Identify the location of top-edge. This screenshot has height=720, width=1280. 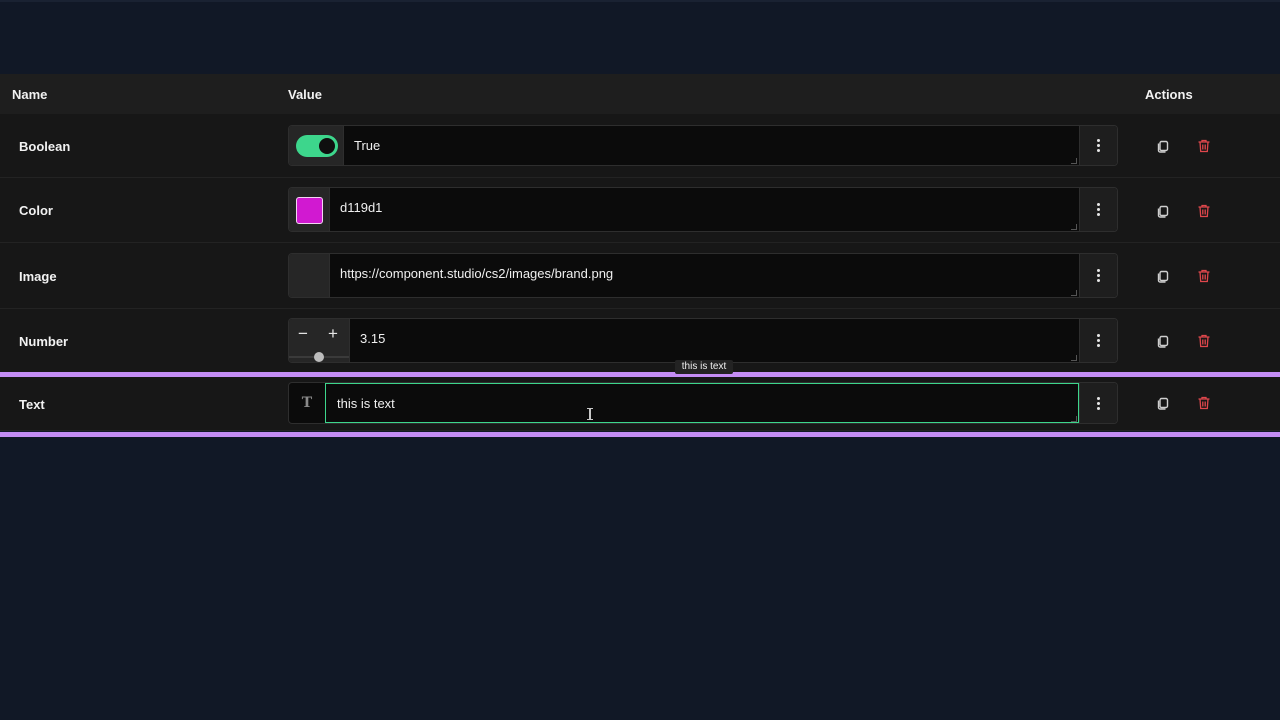
(640, 1).